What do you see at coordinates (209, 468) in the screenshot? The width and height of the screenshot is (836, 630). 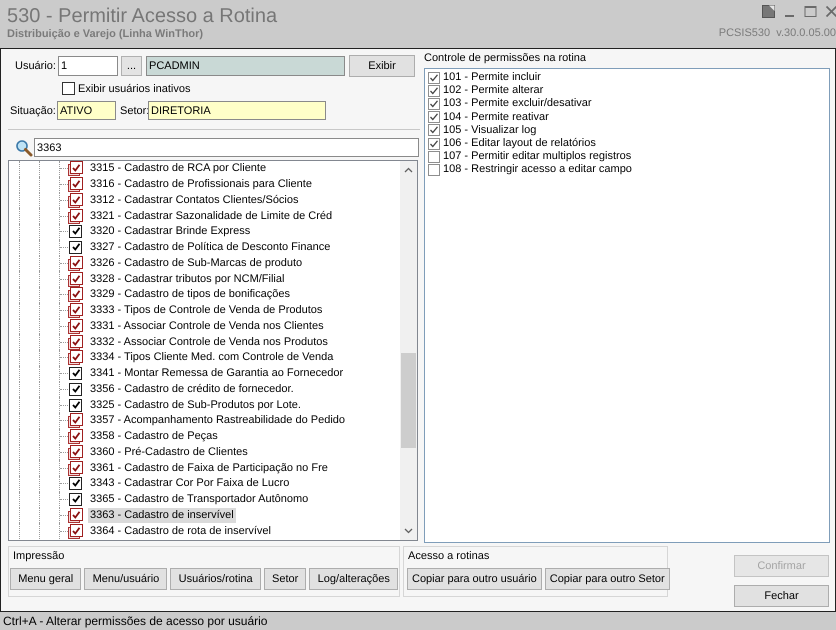 I see `tree-item: 3361 - Cadastro de Faixa de Participação no Fre` at bounding box center [209, 468].